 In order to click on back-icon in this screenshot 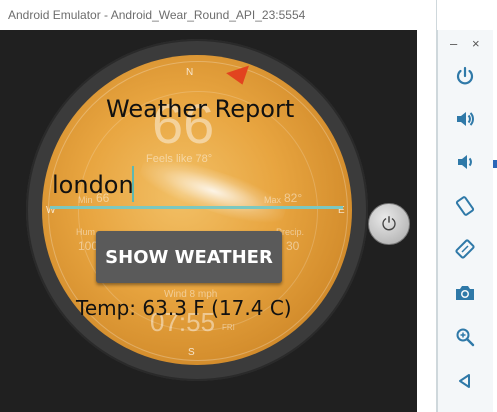, I will do `click(464, 381)`.